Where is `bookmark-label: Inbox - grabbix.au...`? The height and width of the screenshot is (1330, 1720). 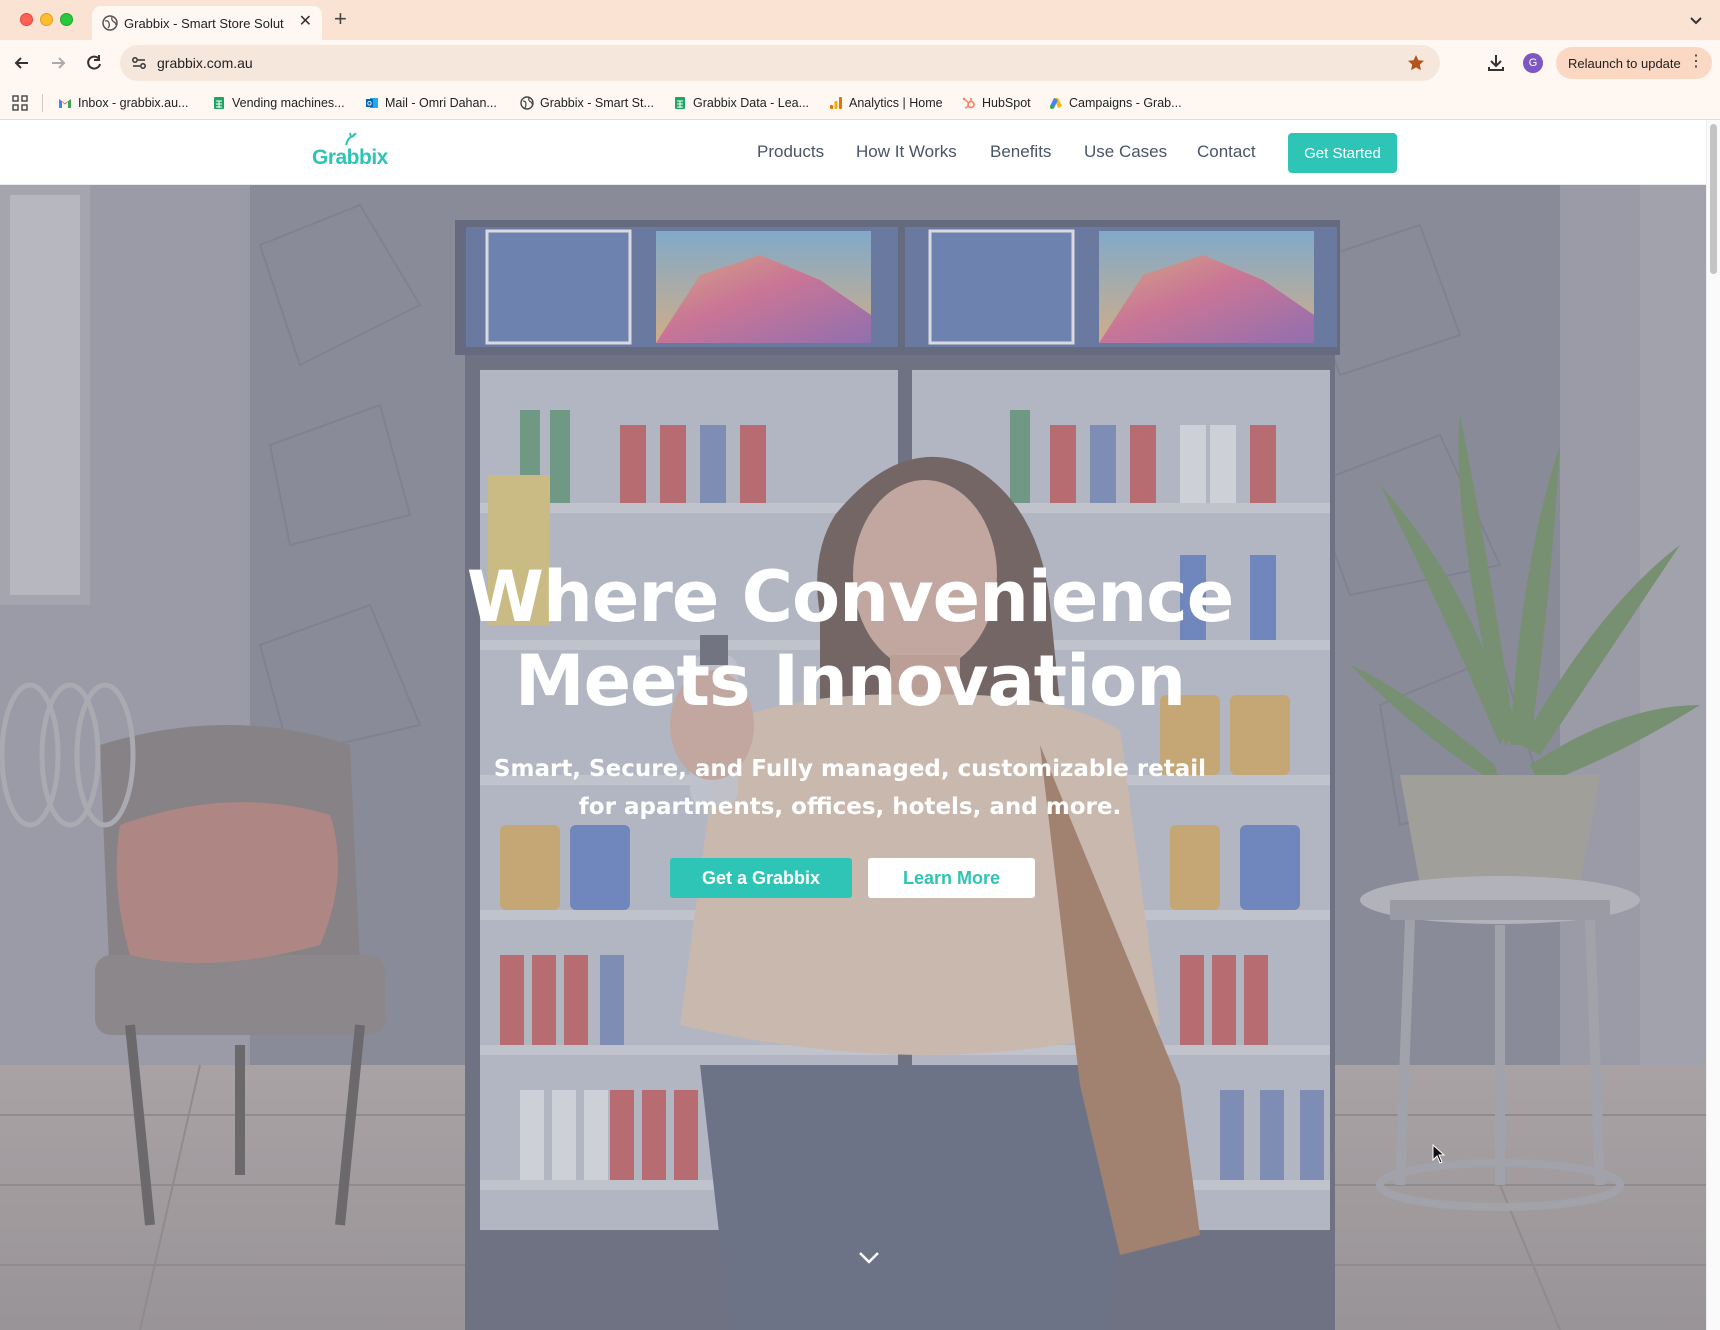 bookmark-label: Inbox - grabbix.au... is located at coordinates (133, 103).